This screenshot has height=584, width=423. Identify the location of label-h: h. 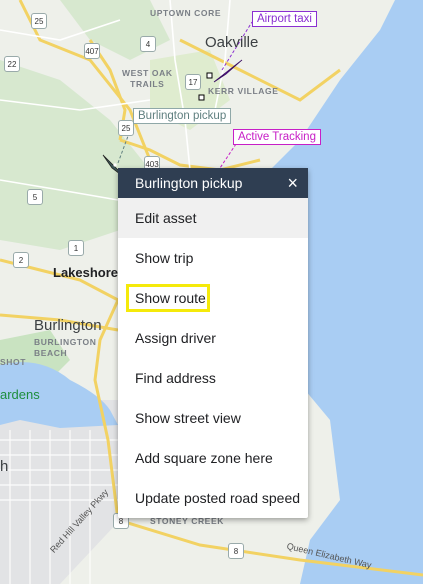
(4, 466).